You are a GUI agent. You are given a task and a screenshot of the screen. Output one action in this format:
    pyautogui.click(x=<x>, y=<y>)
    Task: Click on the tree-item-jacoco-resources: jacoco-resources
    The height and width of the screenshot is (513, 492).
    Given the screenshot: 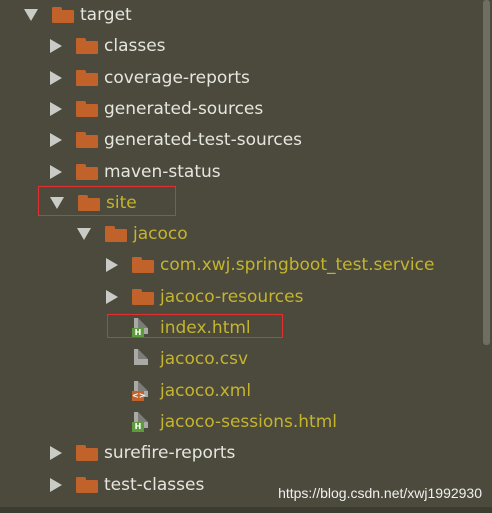 What is the action you would take?
    pyautogui.click(x=204, y=297)
    